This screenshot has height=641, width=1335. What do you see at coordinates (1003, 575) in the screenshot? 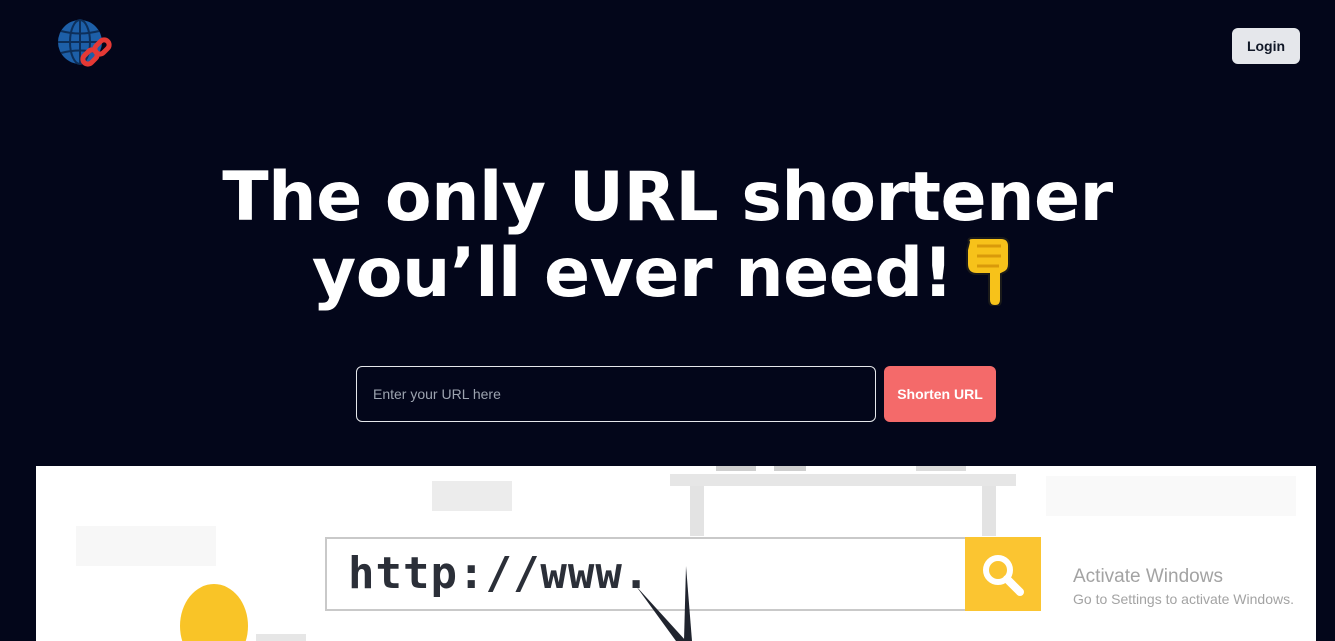
I see `search-icon` at bounding box center [1003, 575].